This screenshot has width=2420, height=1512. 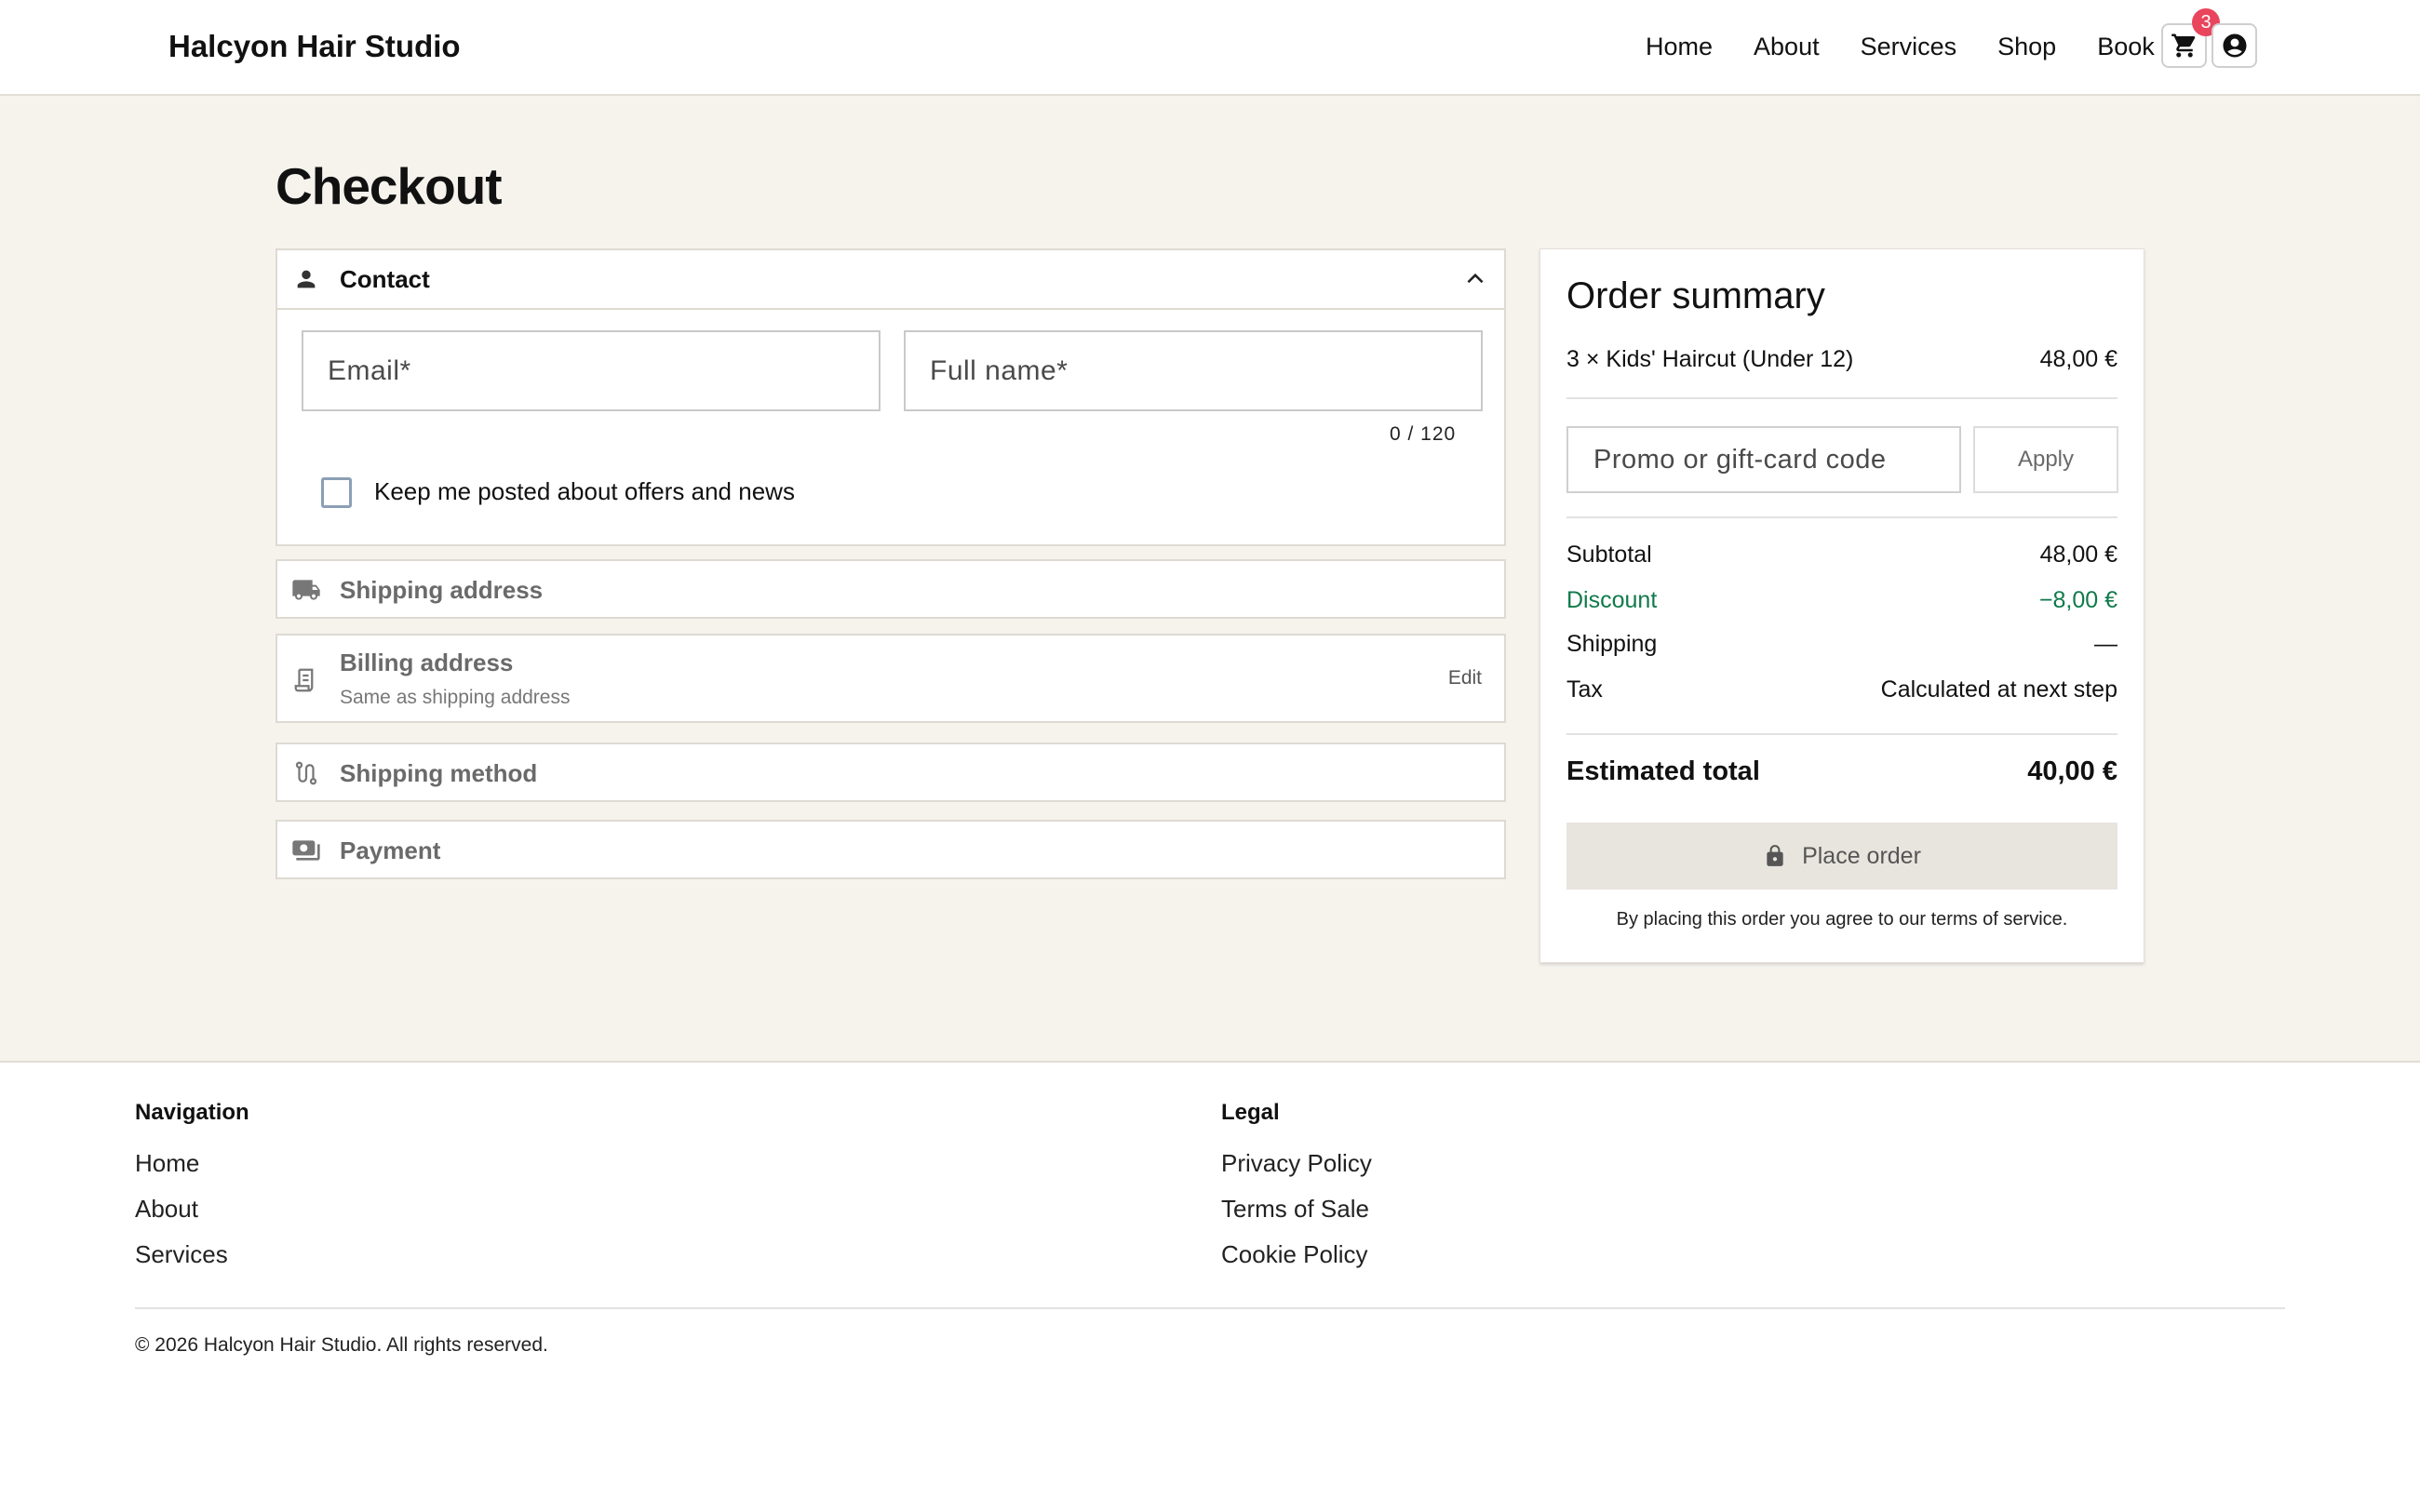 I want to click on shipping-address-title: Shipping address, so click(x=442, y=589).